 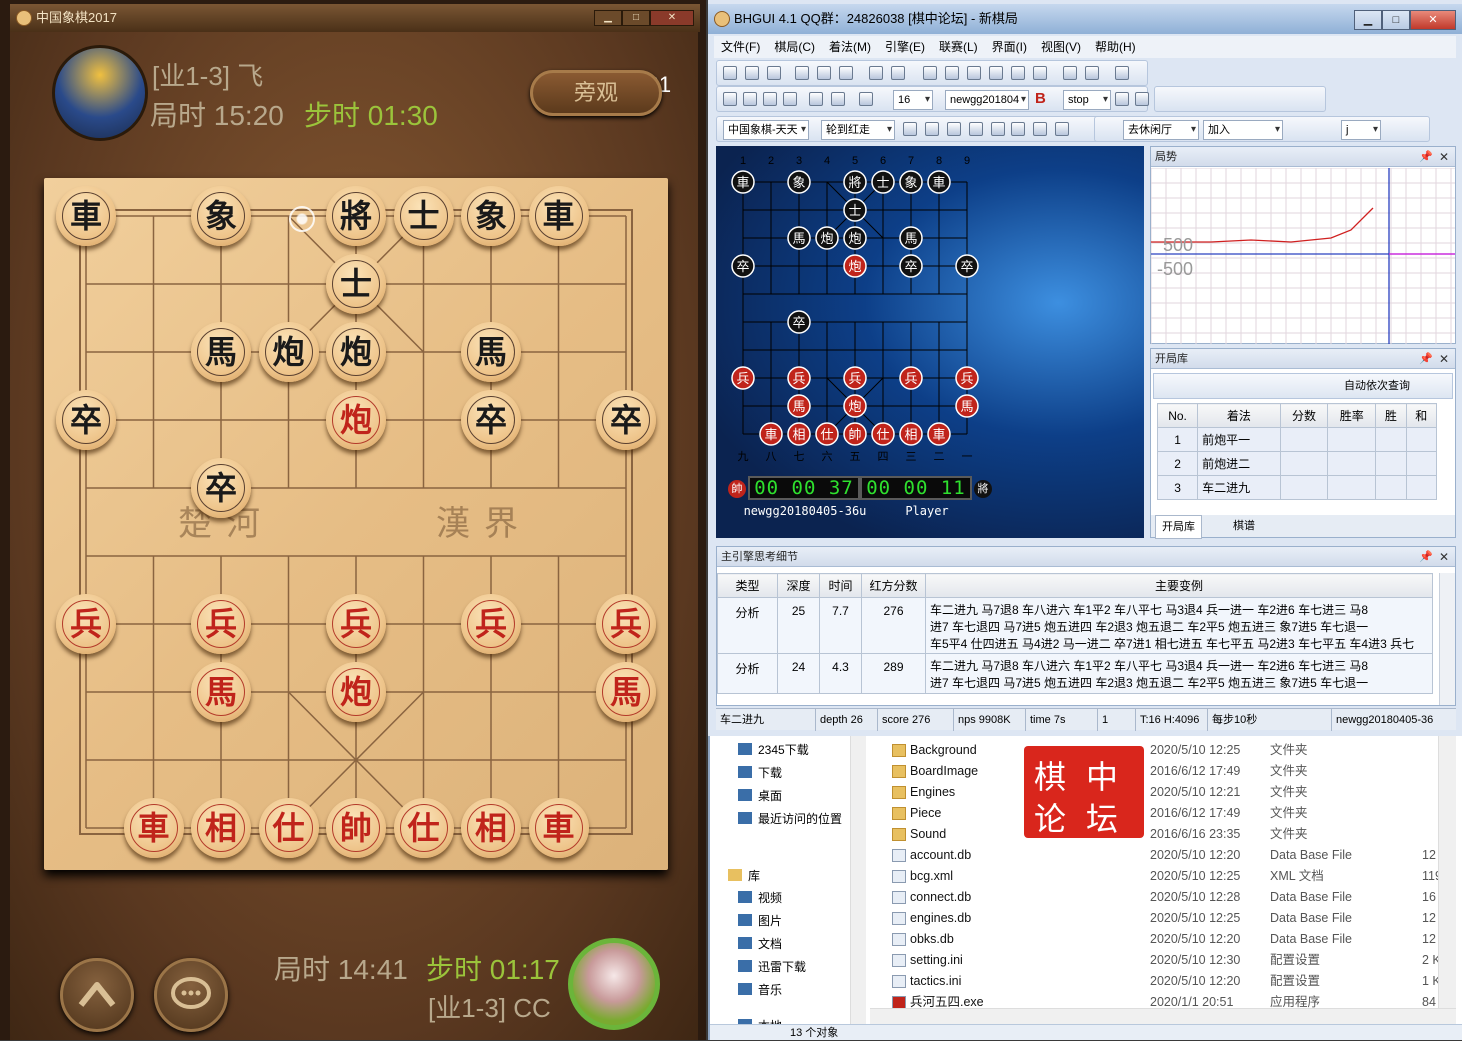 What do you see at coordinates (558, 828) in the screenshot?
I see `red-piece: 車` at bounding box center [558, 828].